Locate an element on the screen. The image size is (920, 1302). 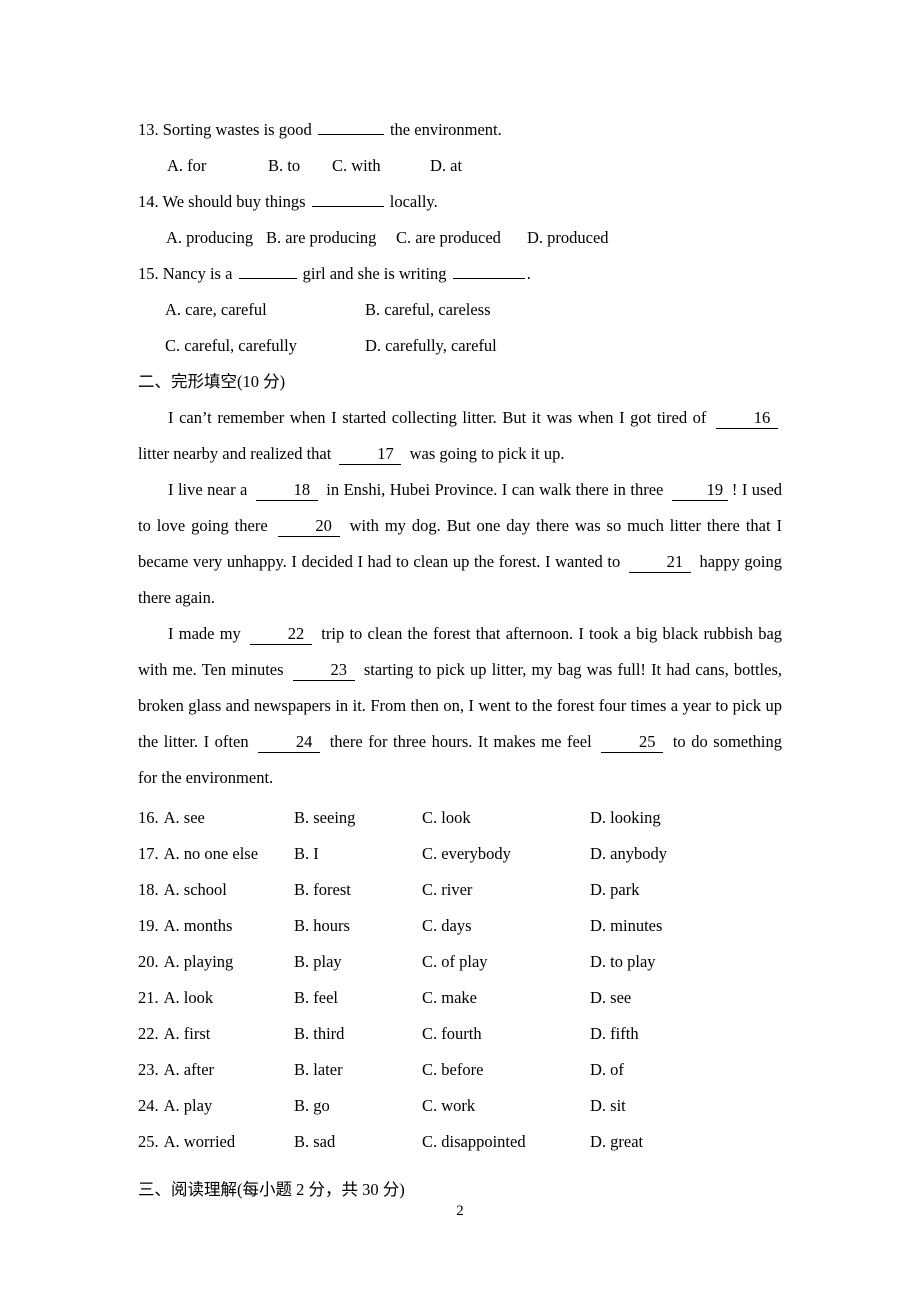
cloze-option-row: 16. A. see B. seeing C. look D. looking is located at coordinates (460, 818).